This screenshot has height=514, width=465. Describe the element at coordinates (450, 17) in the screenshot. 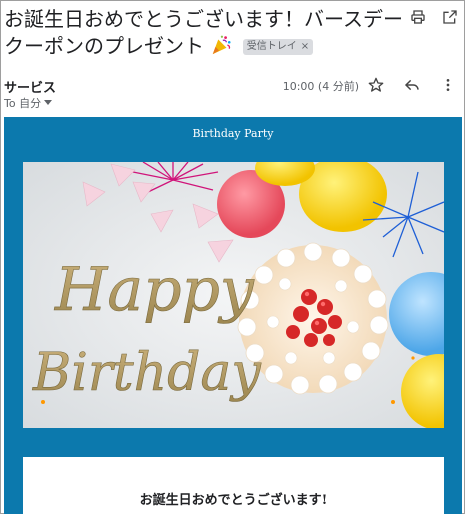

I see `open-in-new-window-icon` at that location.